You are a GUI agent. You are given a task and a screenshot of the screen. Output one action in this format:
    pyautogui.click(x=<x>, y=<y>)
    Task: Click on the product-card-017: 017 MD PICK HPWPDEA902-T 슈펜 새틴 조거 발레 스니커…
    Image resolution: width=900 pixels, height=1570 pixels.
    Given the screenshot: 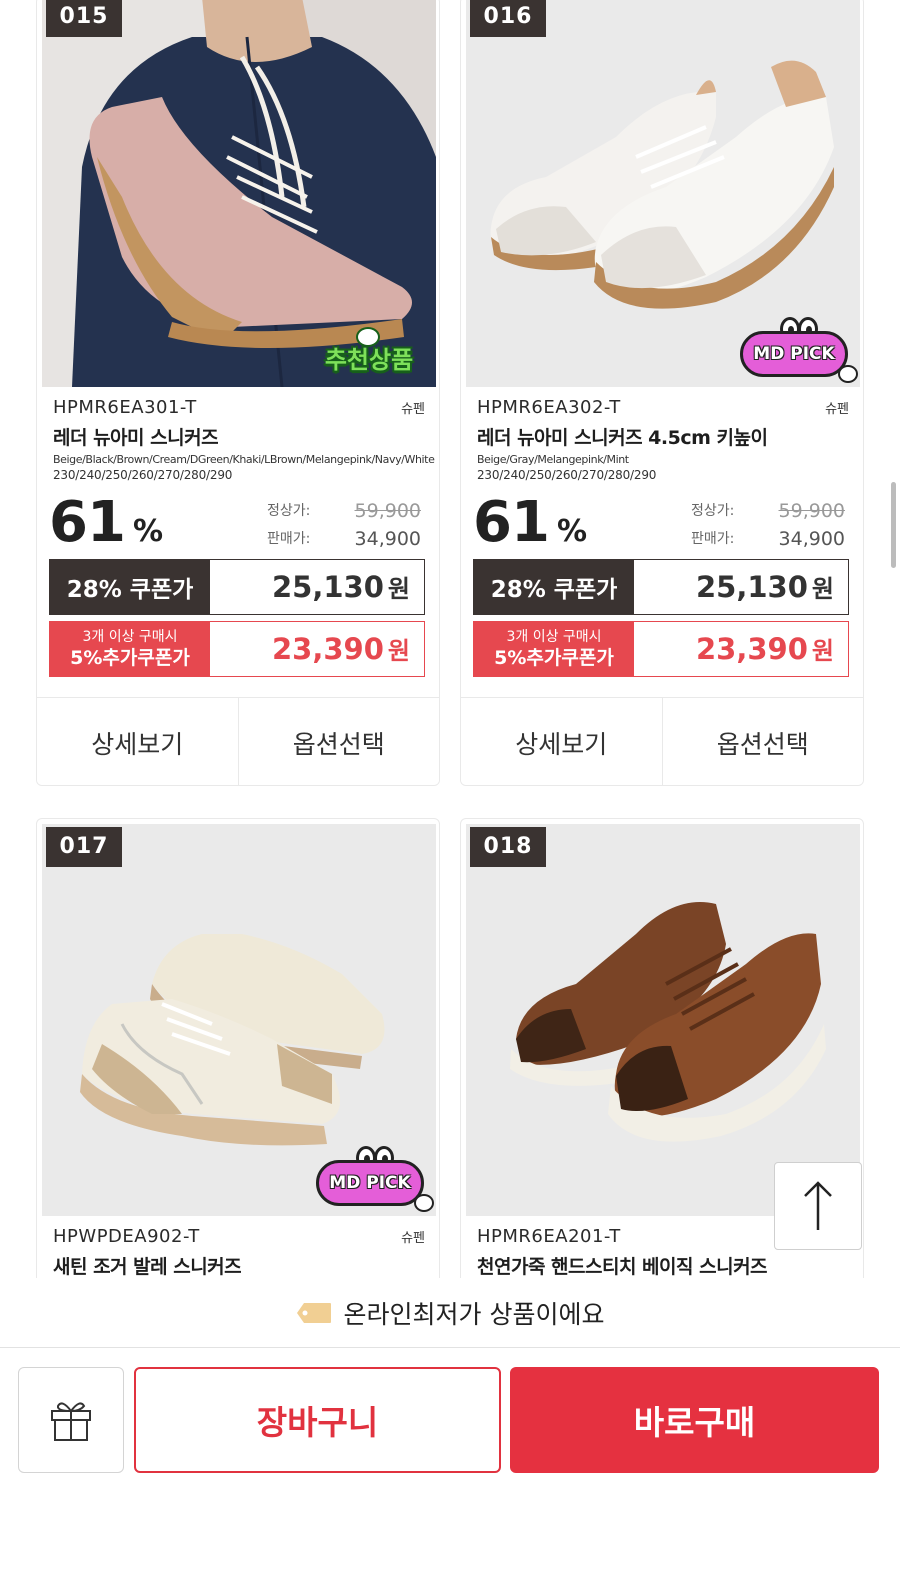 What is the action you would take?
    pyautogui.click(x=238, y=1053)
    